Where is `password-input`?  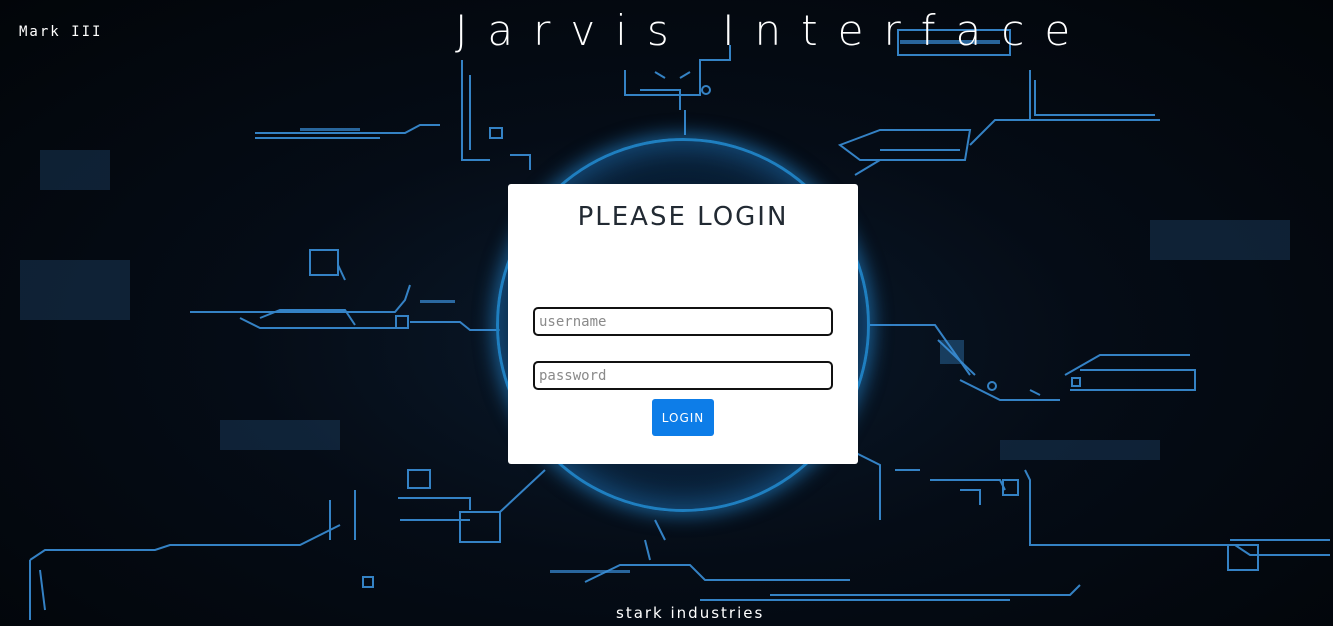 password-input is located at coordinates (683, 375).